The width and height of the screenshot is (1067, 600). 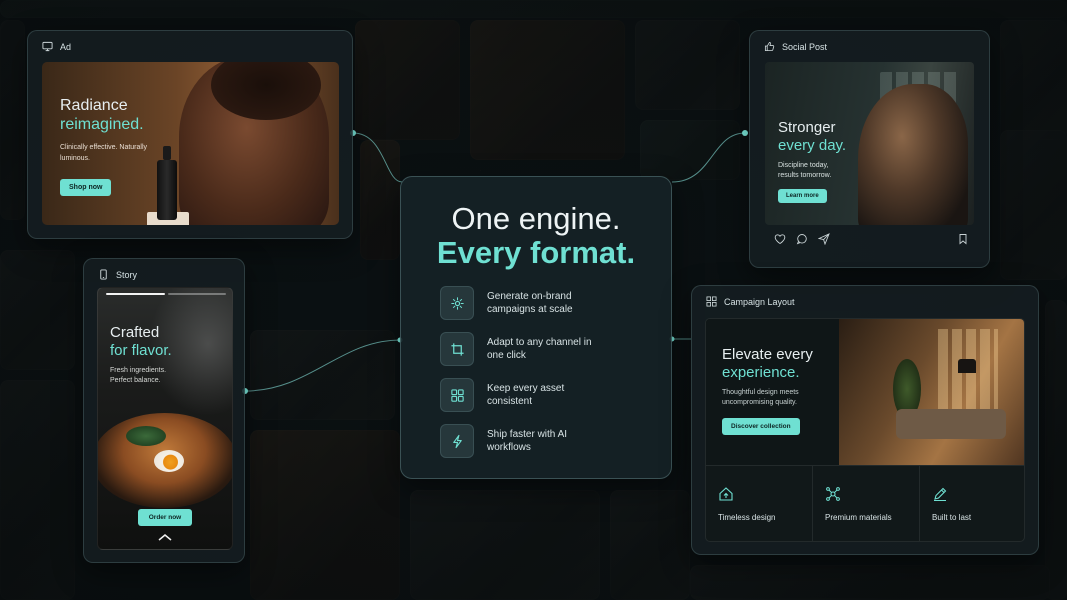 What do you see at coordinates (940, 494) in the screenshot?
I see `pencil-icon` at bounding box center [940, 494].